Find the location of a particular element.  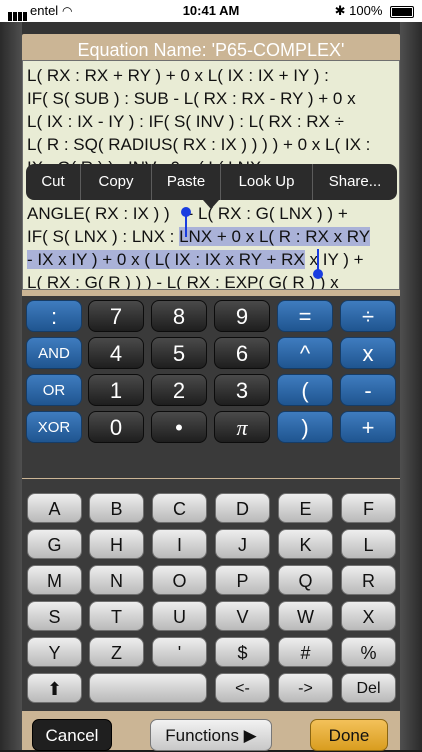

multiply-key: x is located at coordinates (368, 353).